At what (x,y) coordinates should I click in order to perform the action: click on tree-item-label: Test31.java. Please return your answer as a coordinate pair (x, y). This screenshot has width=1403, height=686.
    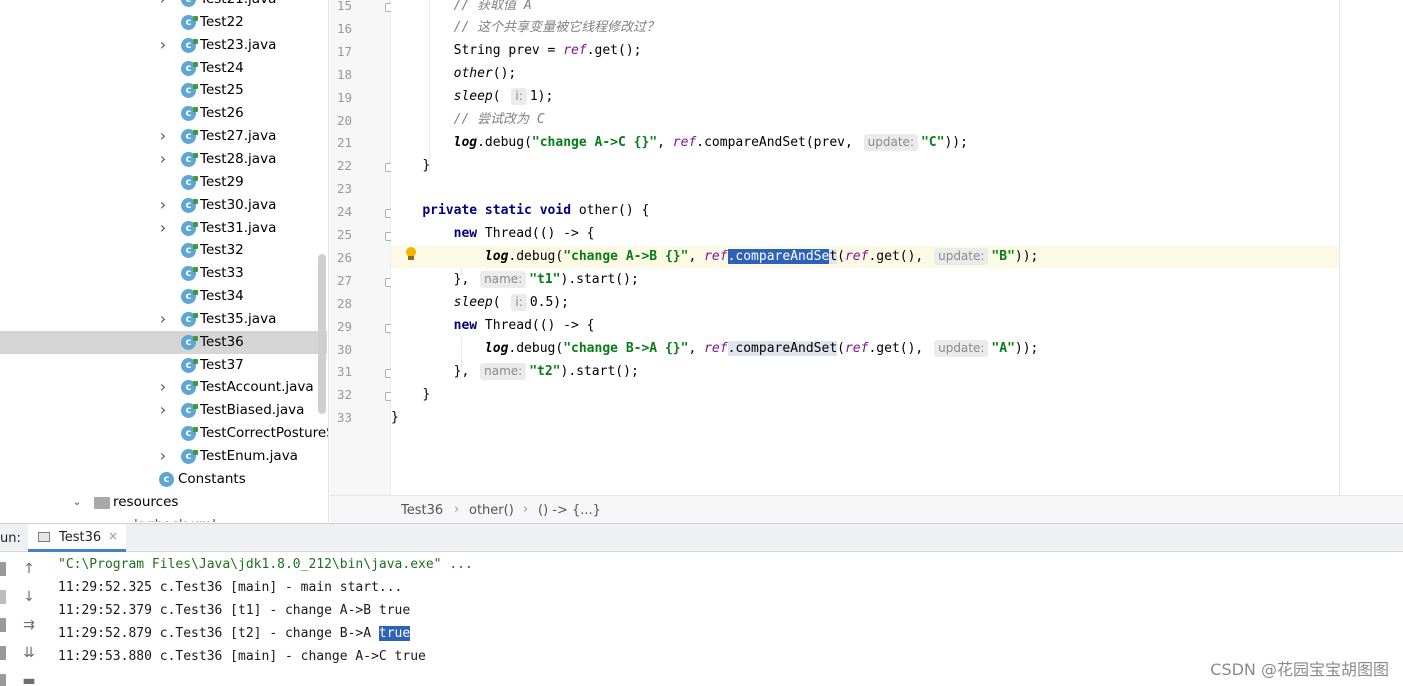
    Looking at the image, I should click on (238, 227).